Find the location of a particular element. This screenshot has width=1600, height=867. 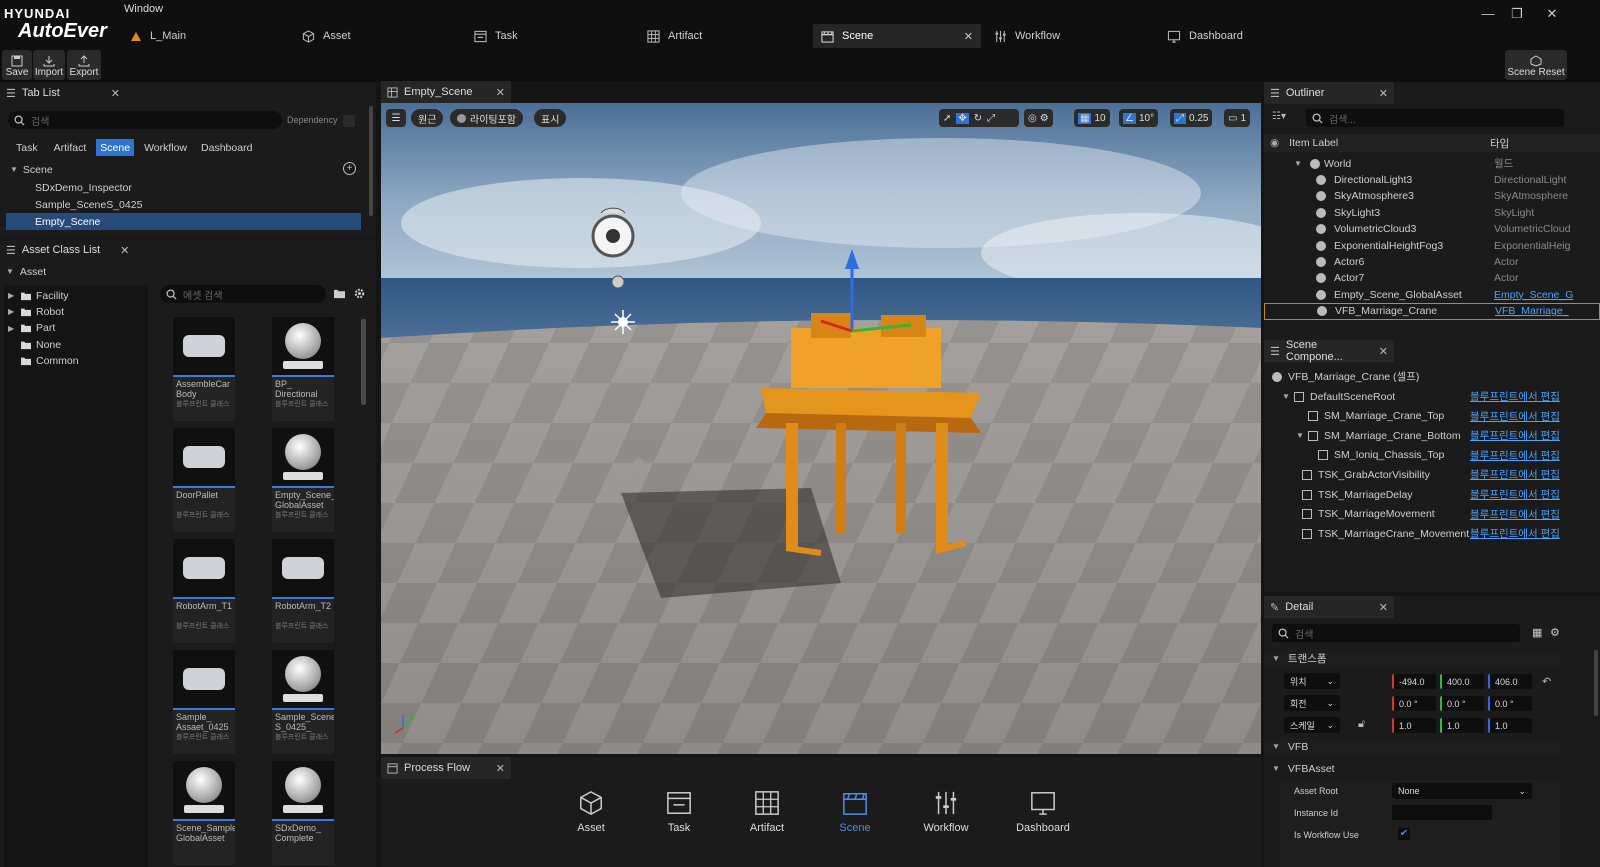

rotation-z: 0.0 ° is located at coordinates (1510, 703).